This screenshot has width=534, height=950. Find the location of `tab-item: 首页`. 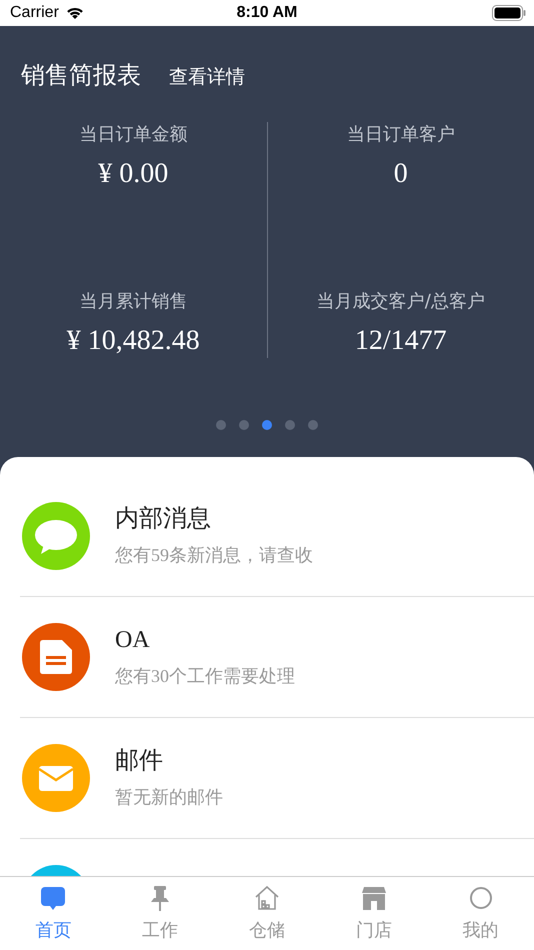

tab-item: 首页 is located at coordinates (53, 913).